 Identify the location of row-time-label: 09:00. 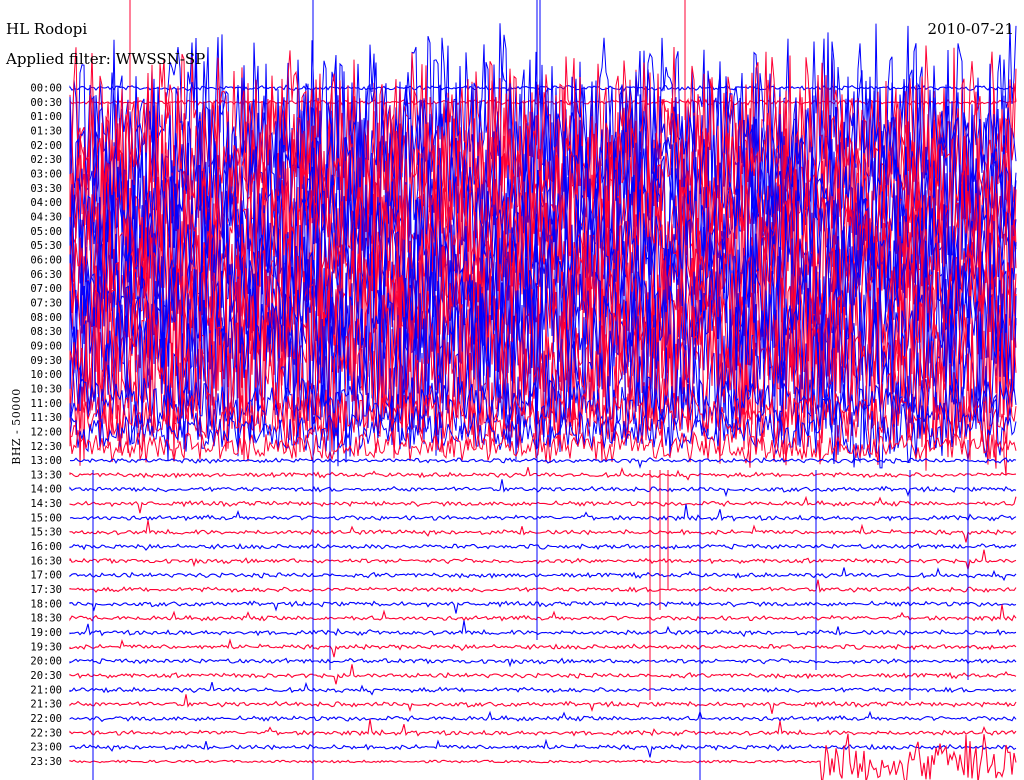
(46, 346).